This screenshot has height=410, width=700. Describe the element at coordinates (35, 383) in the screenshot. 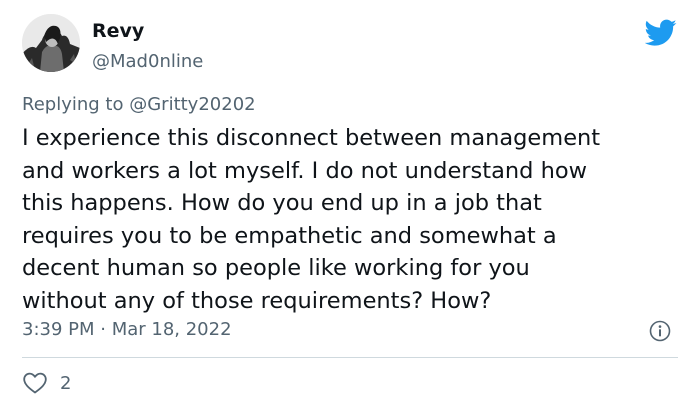

I see `heart-icon` at that location.